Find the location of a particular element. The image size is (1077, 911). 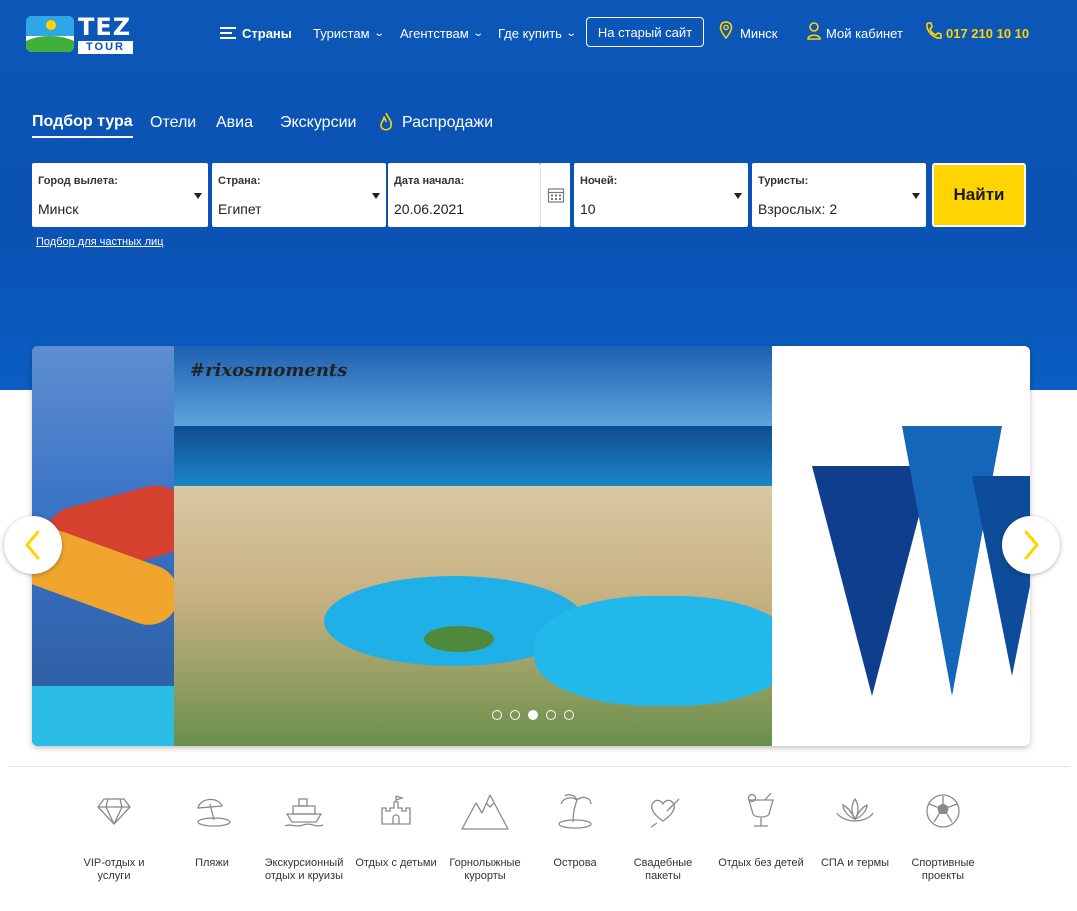

nights-select: Ночей: 10 is located at coordinates (661, 195).